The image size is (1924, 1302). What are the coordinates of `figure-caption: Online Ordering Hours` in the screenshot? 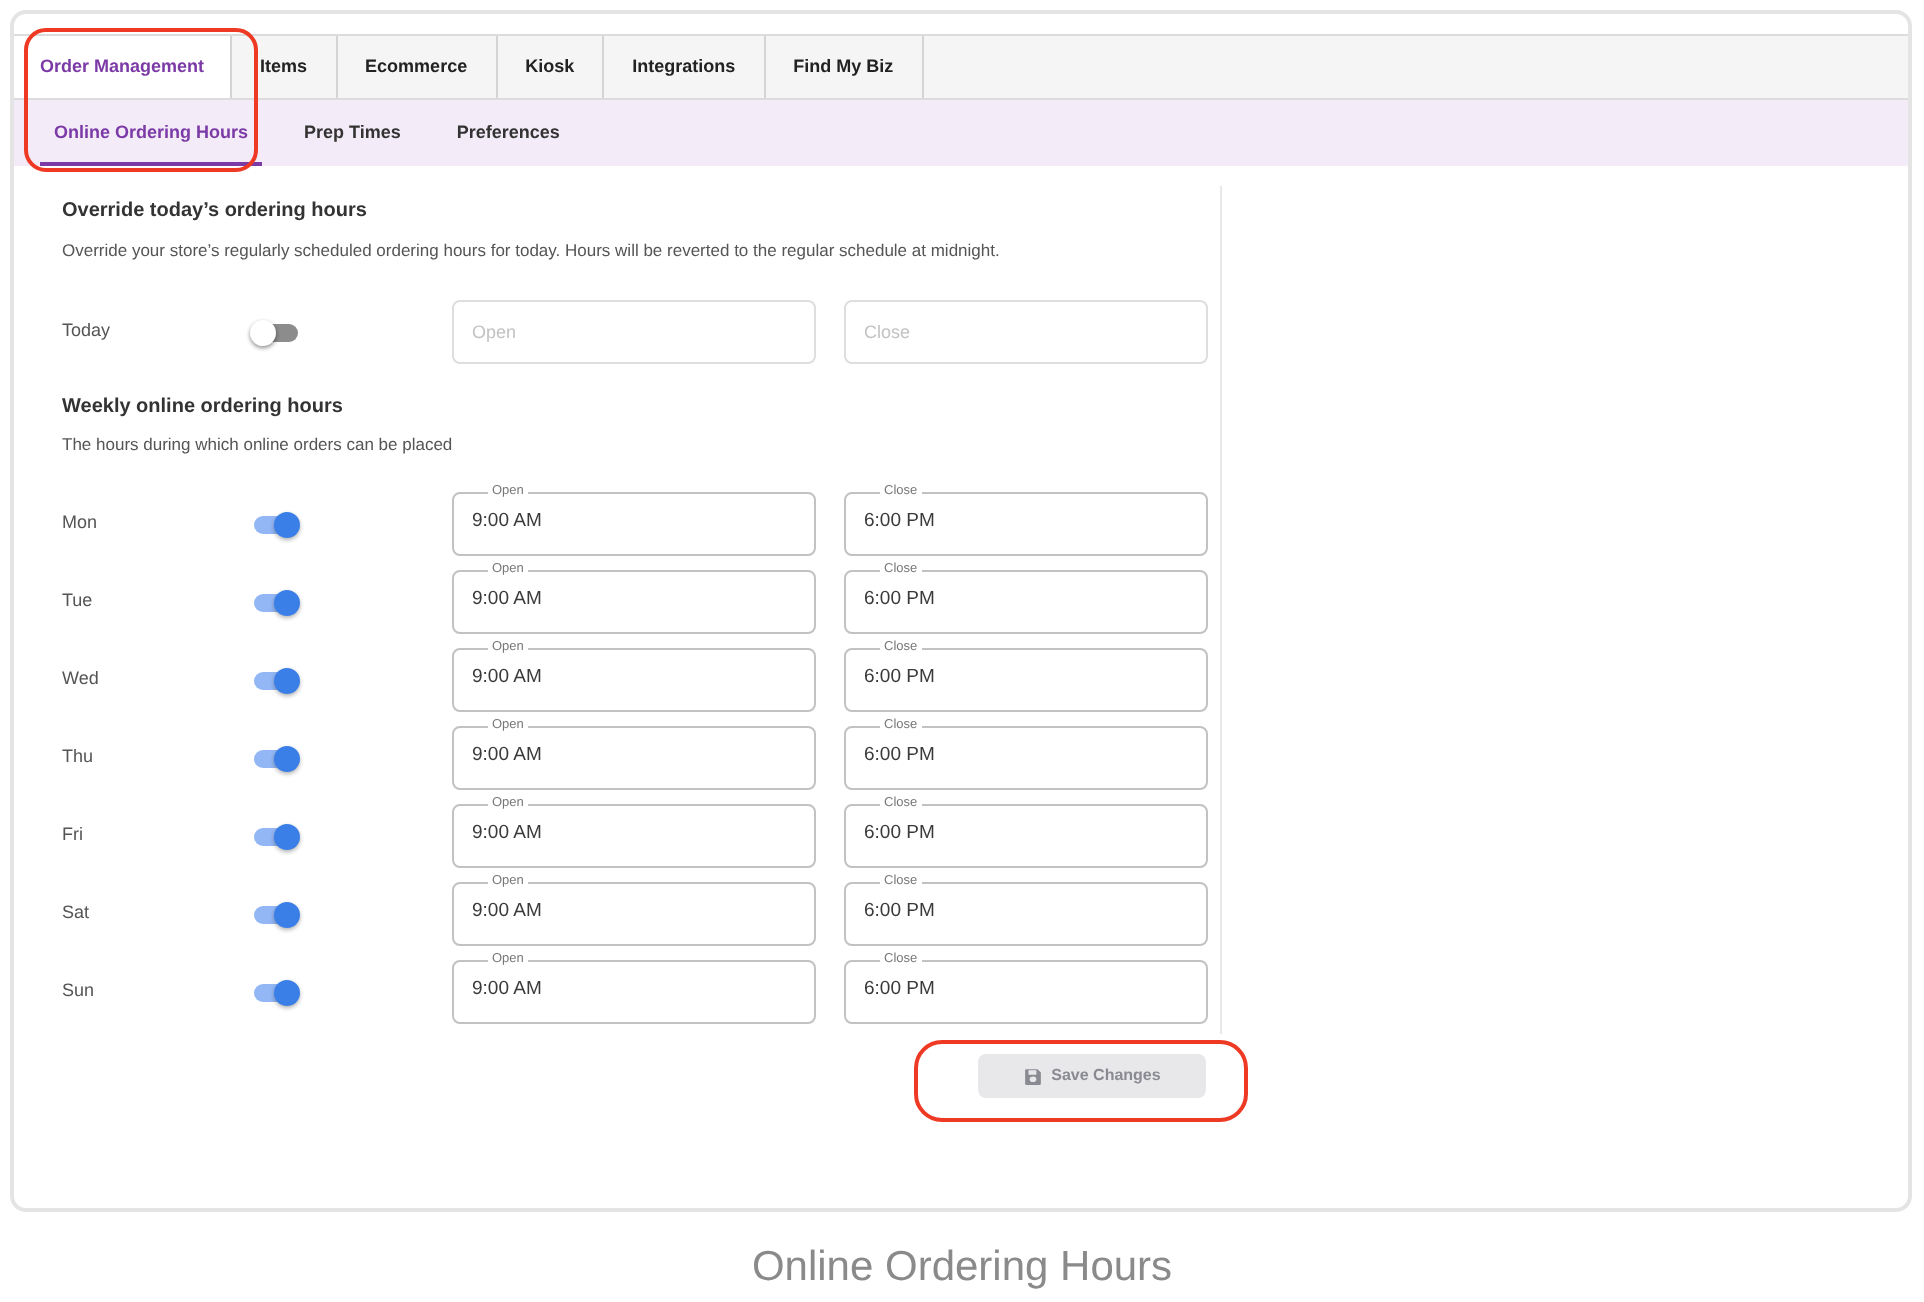 It's located at (962, 1268).